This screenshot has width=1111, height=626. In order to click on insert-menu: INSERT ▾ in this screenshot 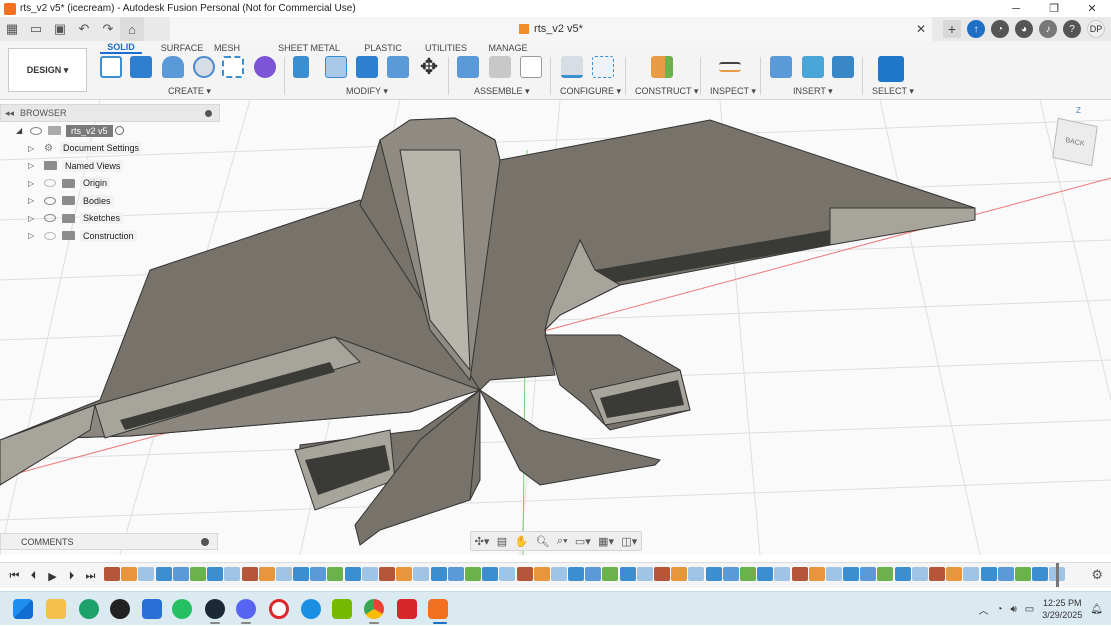, I will do `click(813, 91)`.